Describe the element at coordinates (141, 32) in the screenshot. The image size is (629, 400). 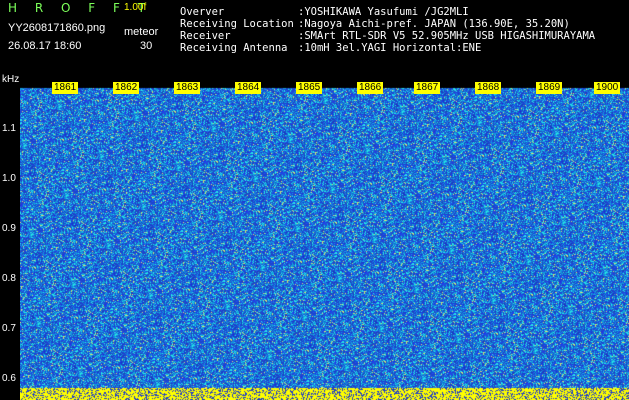
I see `meteor-label: meteor` at that location.